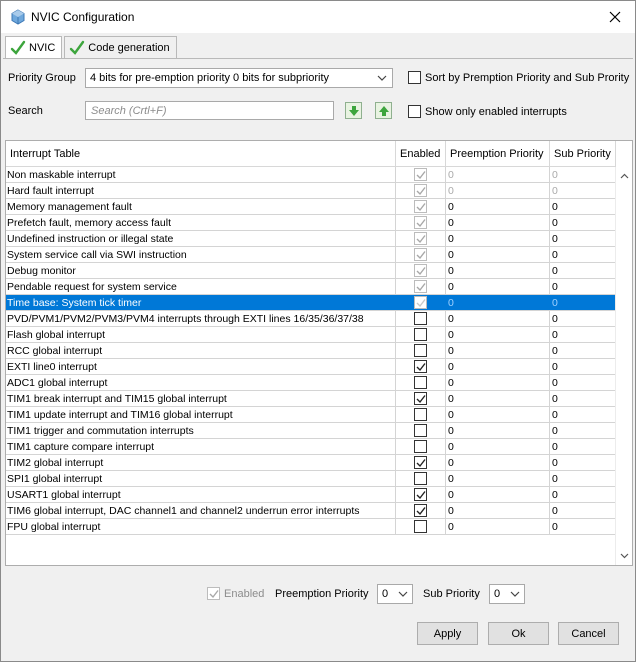 The image size is (636, 662). What do you see at coordinates (311, 175) in the screenshot?
I see `table-row: Non maskable interrupt 0 0` at bounding box center [311, 175].